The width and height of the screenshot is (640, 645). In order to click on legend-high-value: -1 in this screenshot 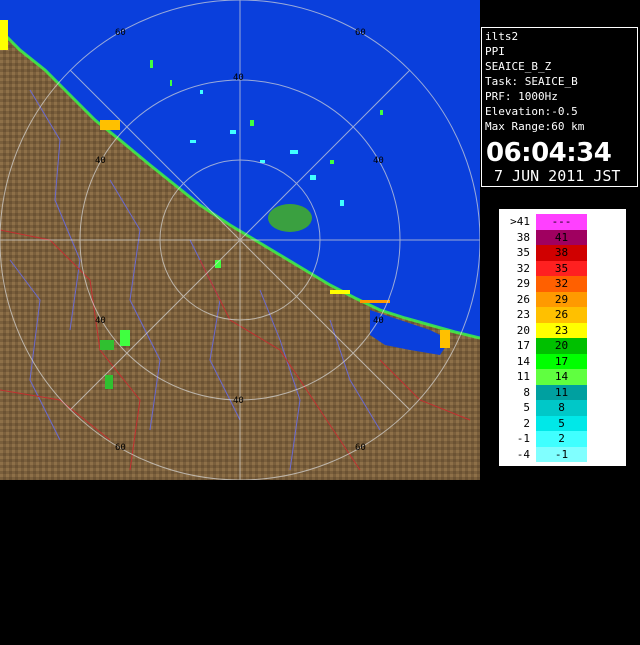, I will do `click(561, 454)`.